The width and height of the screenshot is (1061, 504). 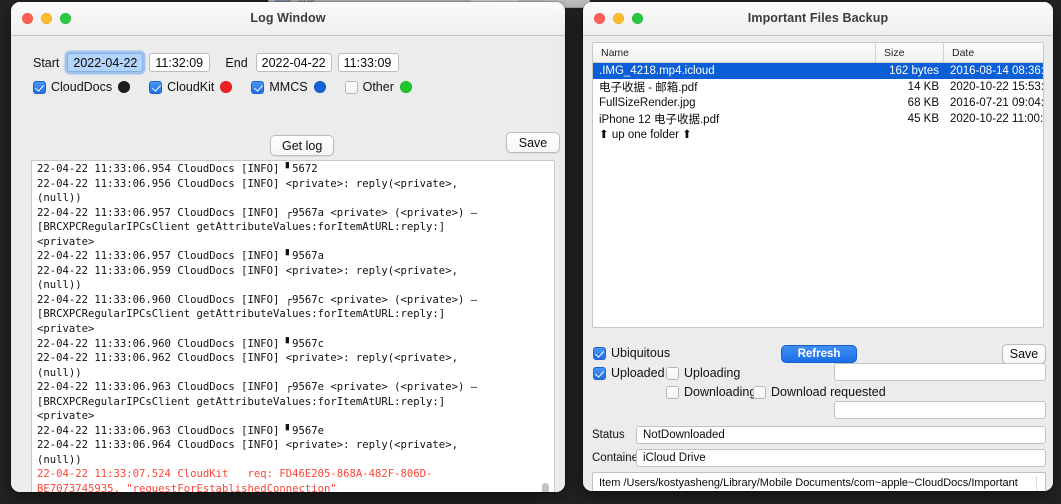 I want to click on checkbox-row-download-requested: Download requested, so click(x=822, y=392).